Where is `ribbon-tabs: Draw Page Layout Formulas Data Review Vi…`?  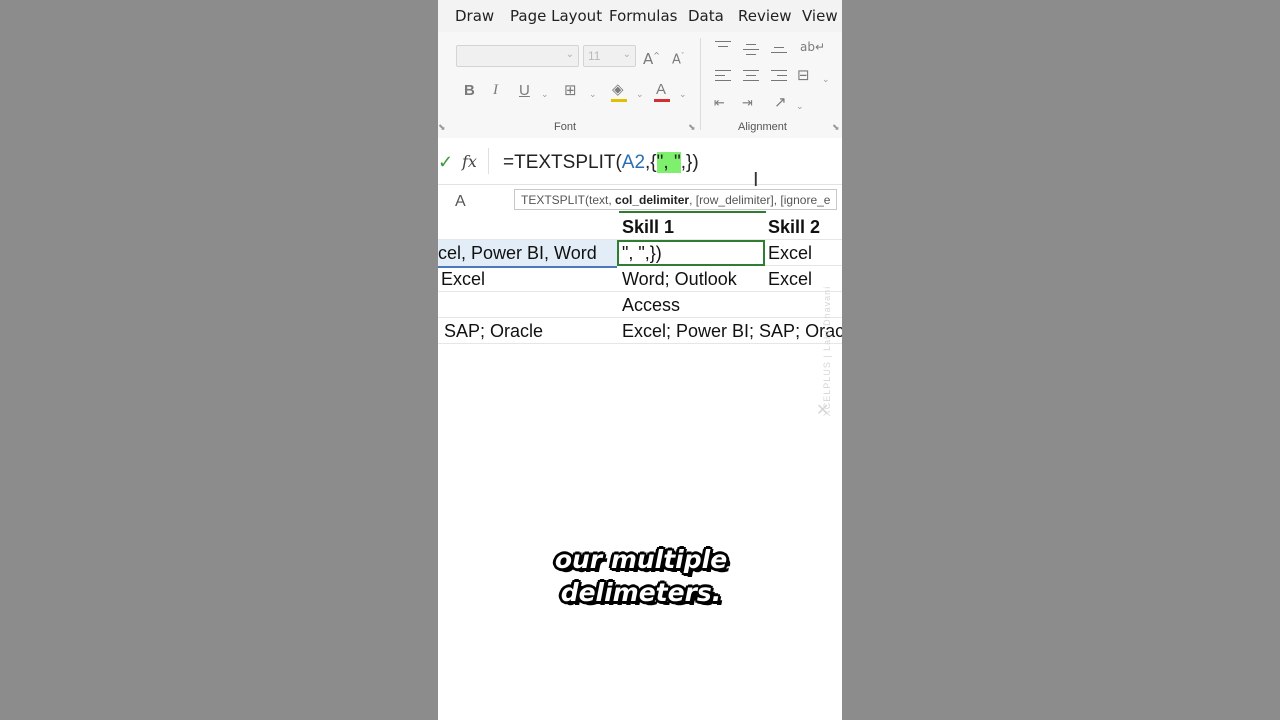
ribbon-tabs: Draw Page Layout Formulas Data Review Vi… is located at coordinates (640, 16).